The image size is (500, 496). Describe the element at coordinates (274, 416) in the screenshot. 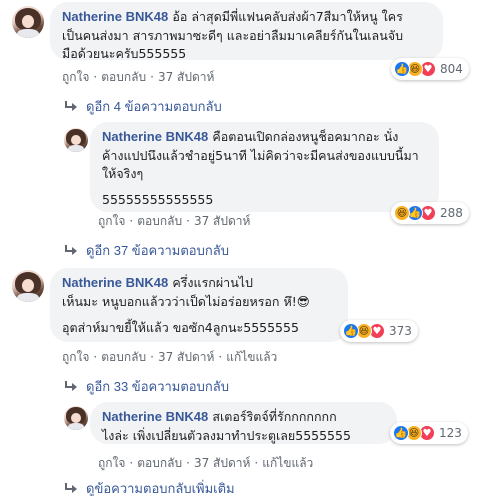

I see `comment-text-line: สเตอร์ริตจ์ที่รักกกกกกก` at that location.